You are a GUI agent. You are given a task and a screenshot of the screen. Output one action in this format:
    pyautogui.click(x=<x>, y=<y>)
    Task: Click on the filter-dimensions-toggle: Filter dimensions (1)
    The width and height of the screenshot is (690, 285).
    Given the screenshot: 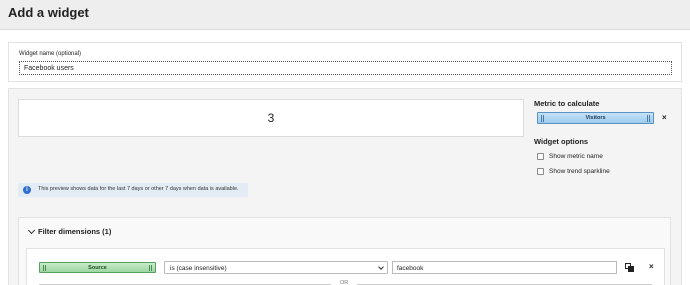 What is the action you would take?
    pyautogui.click(x=344, y=231)
    